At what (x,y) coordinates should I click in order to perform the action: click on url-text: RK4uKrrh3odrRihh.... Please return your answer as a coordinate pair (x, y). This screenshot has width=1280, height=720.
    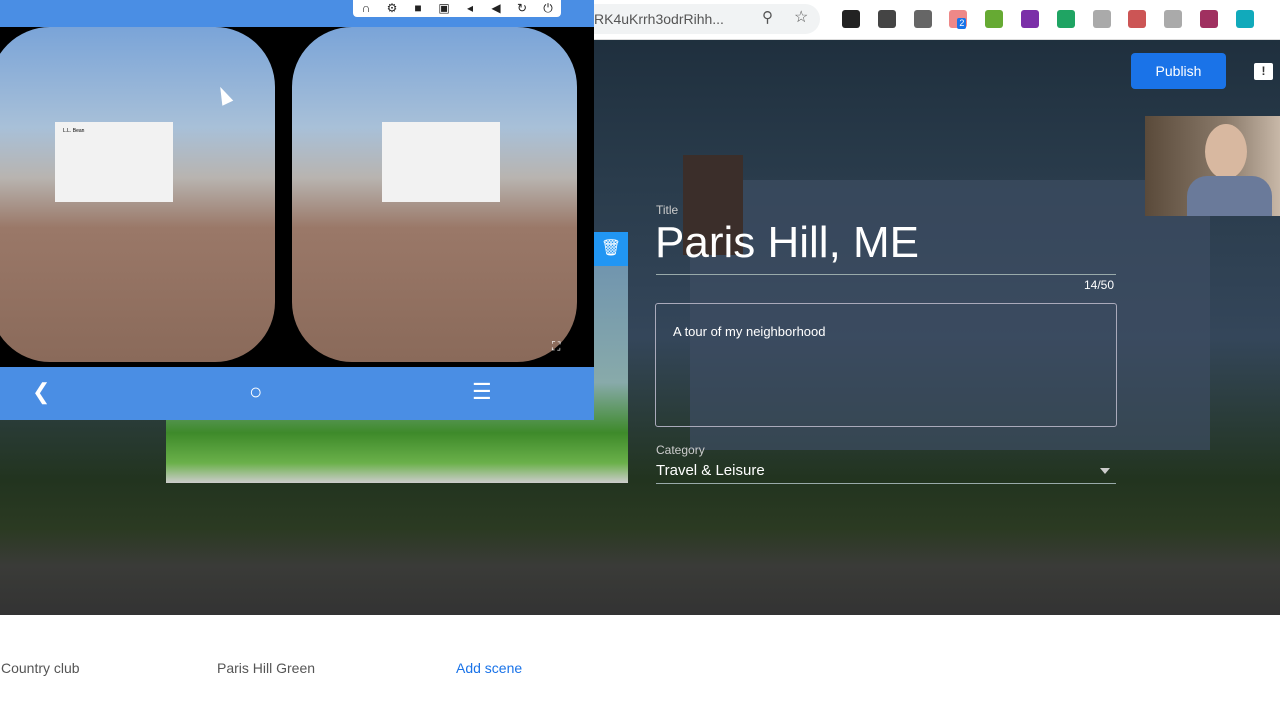
    Looking at the image, I should click on (659, 19).